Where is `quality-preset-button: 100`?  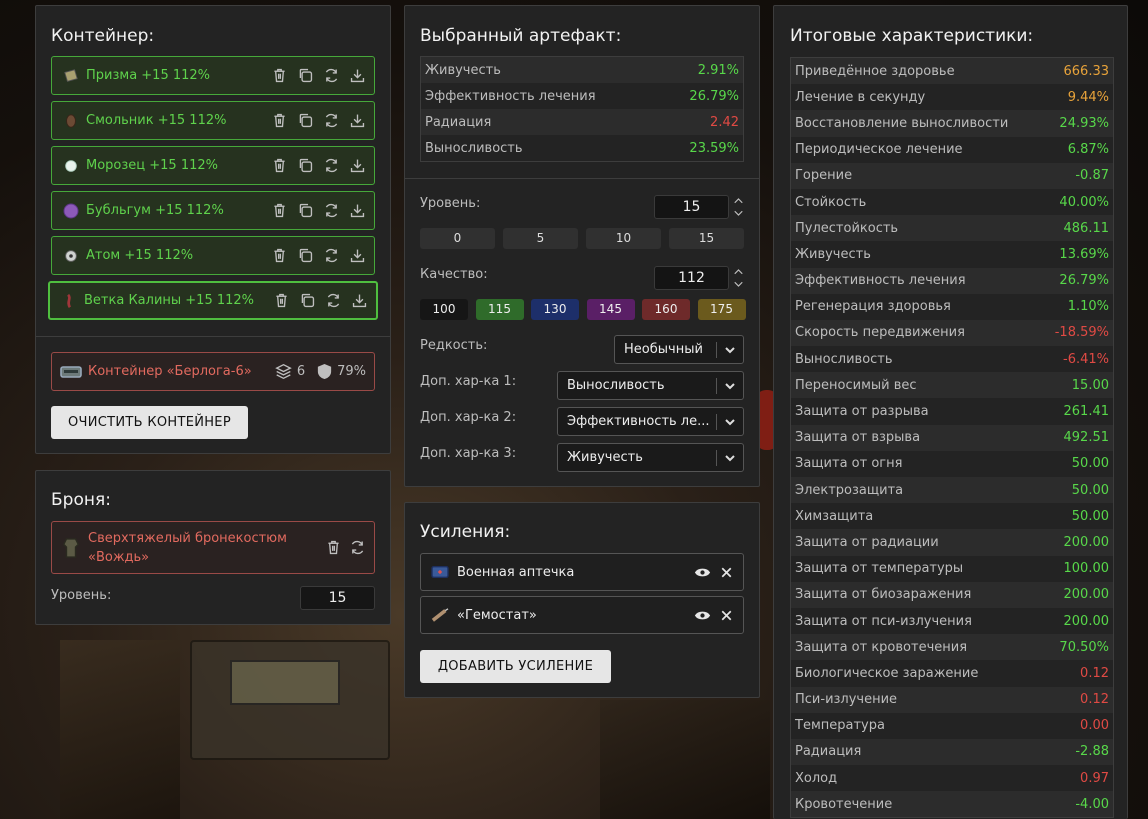 quality-preset-button: 100 is located at coordinates (444, 309).